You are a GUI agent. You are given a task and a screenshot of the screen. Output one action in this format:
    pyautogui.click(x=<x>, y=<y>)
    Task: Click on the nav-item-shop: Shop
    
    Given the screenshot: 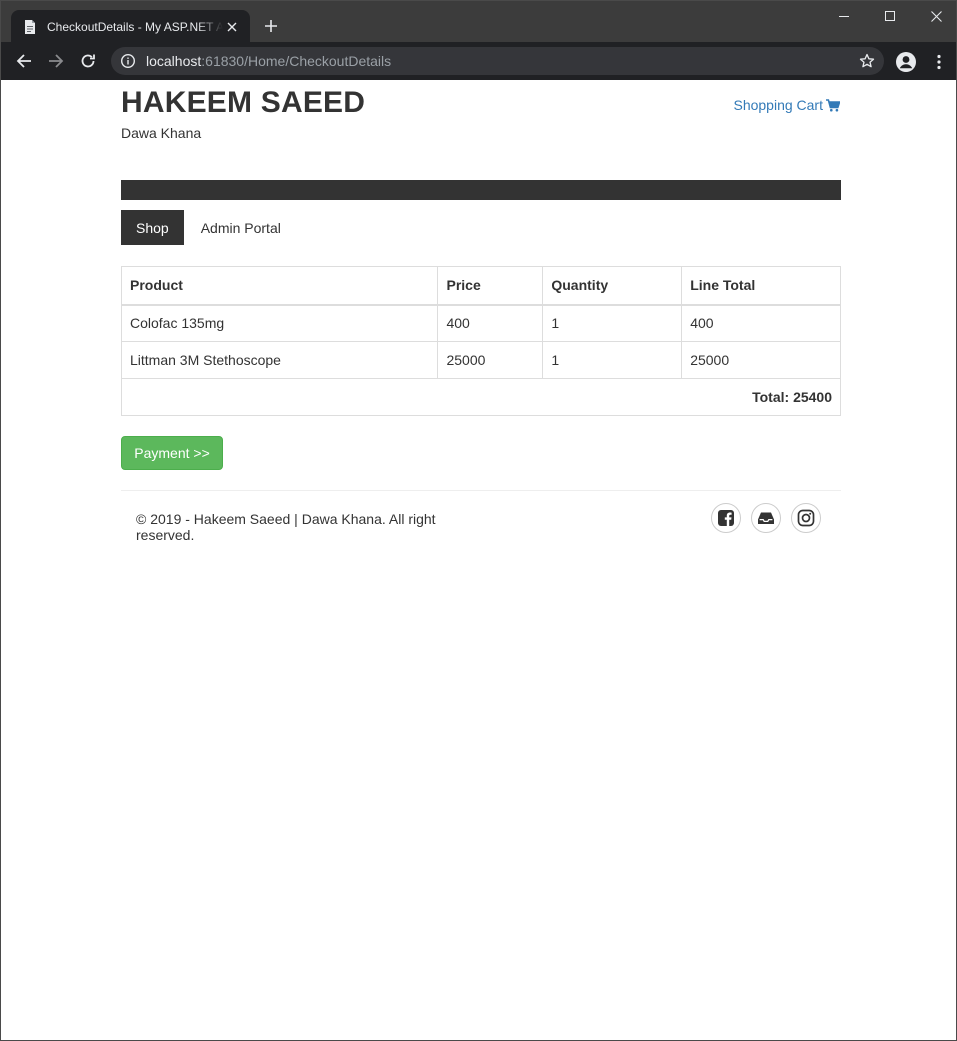 What is the action you would take?
    pyautogui.click(x=152, y=227)
    